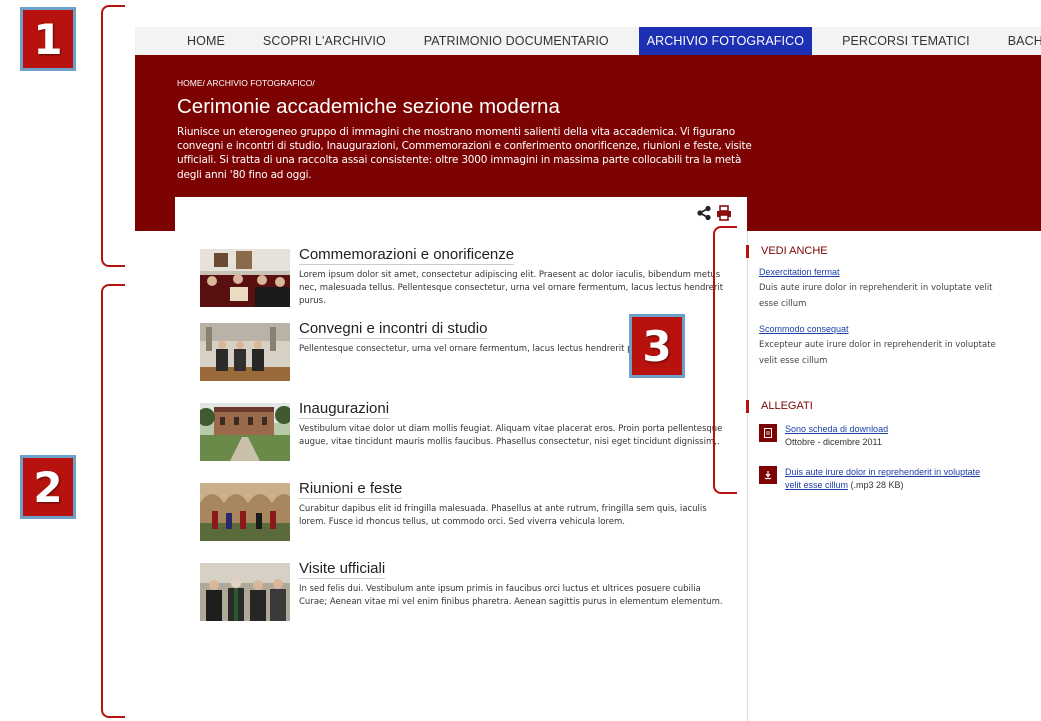 This screenshot has height=721, width=1041. Describe the element at coordinates (725, 41) in the screenshot. I see `nav-item-archivio-fotografico: ARCHIVIO FOTOGRAFICO` at that location.